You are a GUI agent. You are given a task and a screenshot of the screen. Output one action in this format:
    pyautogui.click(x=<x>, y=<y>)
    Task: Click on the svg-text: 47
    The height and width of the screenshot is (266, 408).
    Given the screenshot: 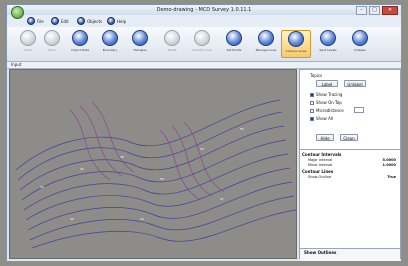 What is the action you would take?
    pyautogui.click(x=222, y=199)
    